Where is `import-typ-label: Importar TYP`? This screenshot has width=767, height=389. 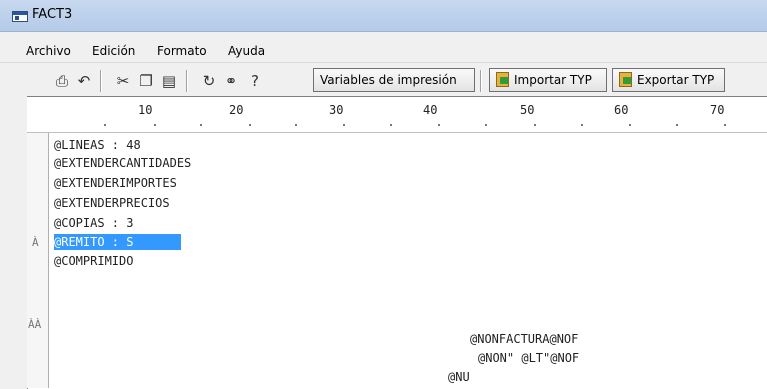 import-typ-label: Importar TYP is located at coordinates (553, 80).